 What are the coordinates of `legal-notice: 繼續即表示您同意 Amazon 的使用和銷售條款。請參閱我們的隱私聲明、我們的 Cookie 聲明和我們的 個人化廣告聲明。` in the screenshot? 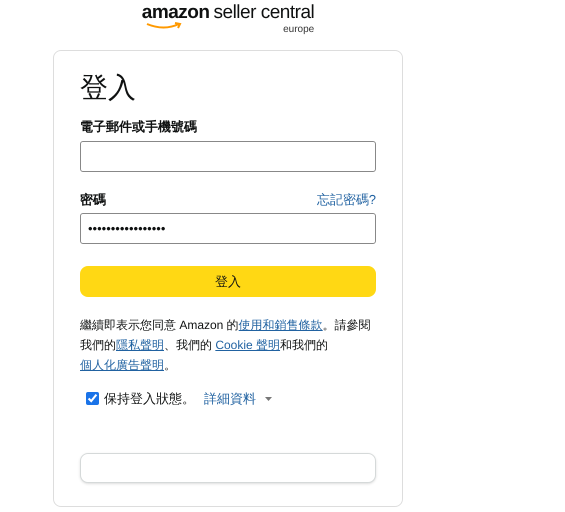 It's located at (226, 345).